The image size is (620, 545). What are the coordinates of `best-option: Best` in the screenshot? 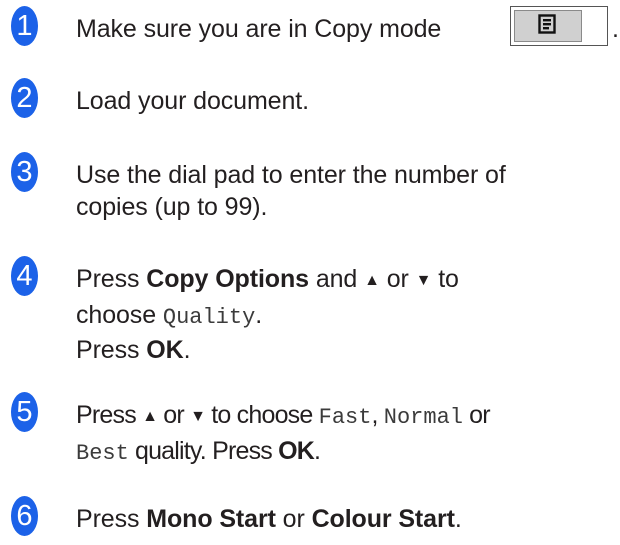 It's located at (102, 453).